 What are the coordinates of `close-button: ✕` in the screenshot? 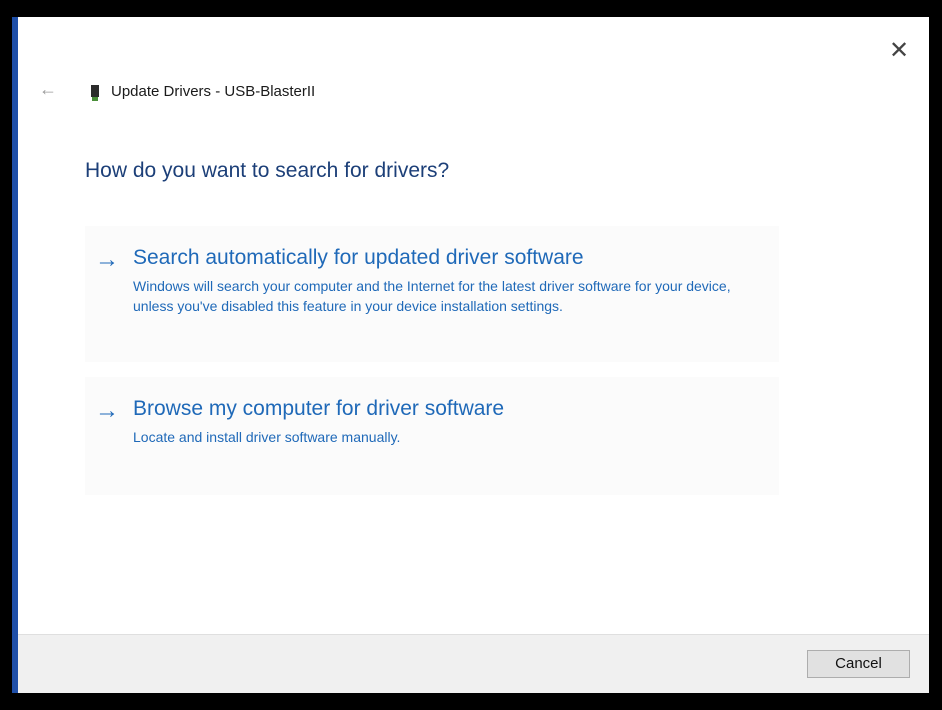 It's located at (899, 51).